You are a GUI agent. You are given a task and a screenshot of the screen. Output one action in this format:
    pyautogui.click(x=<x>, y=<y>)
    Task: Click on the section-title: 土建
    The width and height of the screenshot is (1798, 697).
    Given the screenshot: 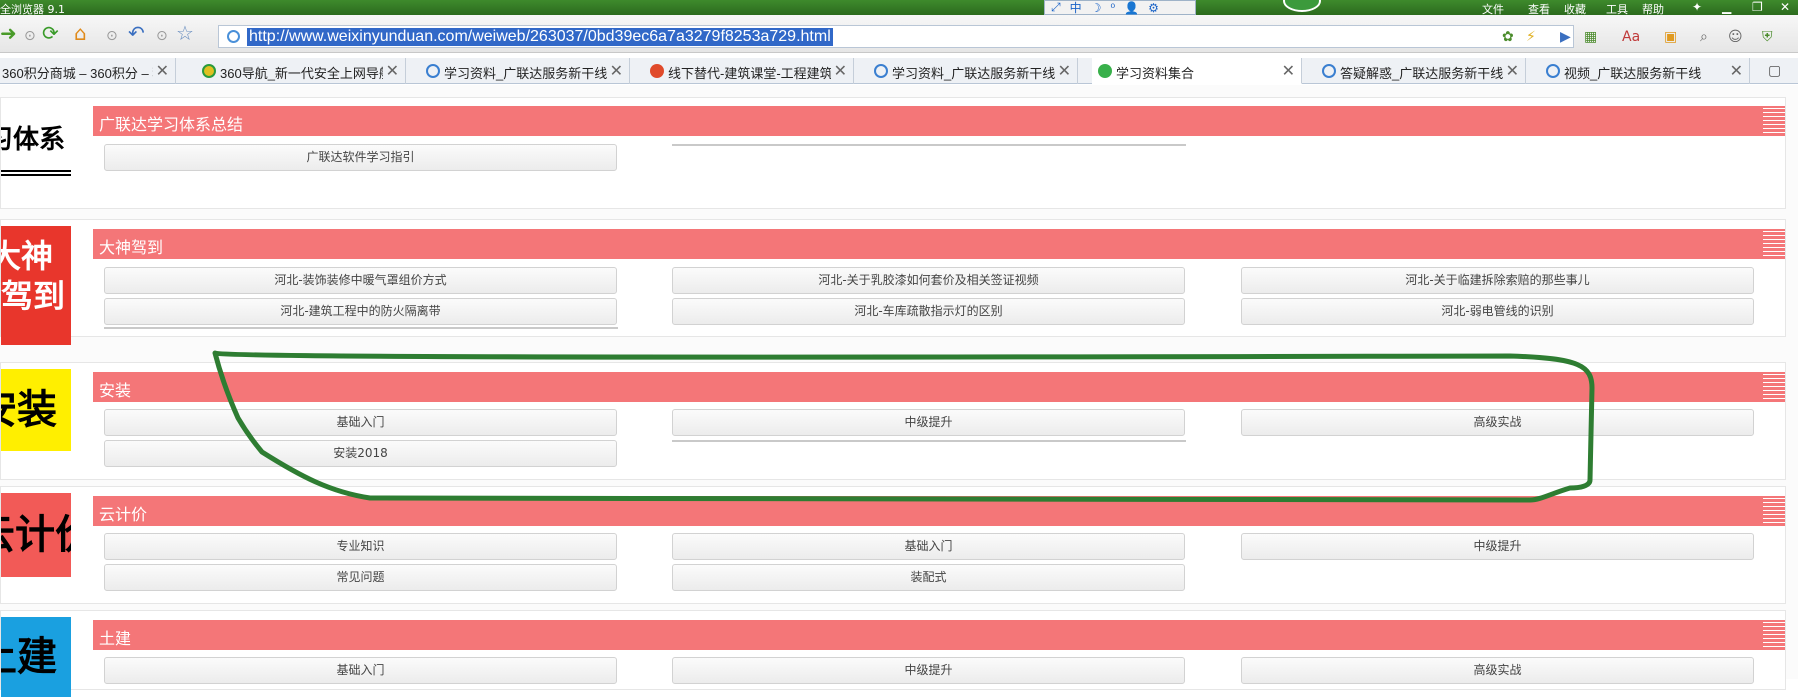 What is the action you would take?
    pyautogui.click(x=115, y=638)
    